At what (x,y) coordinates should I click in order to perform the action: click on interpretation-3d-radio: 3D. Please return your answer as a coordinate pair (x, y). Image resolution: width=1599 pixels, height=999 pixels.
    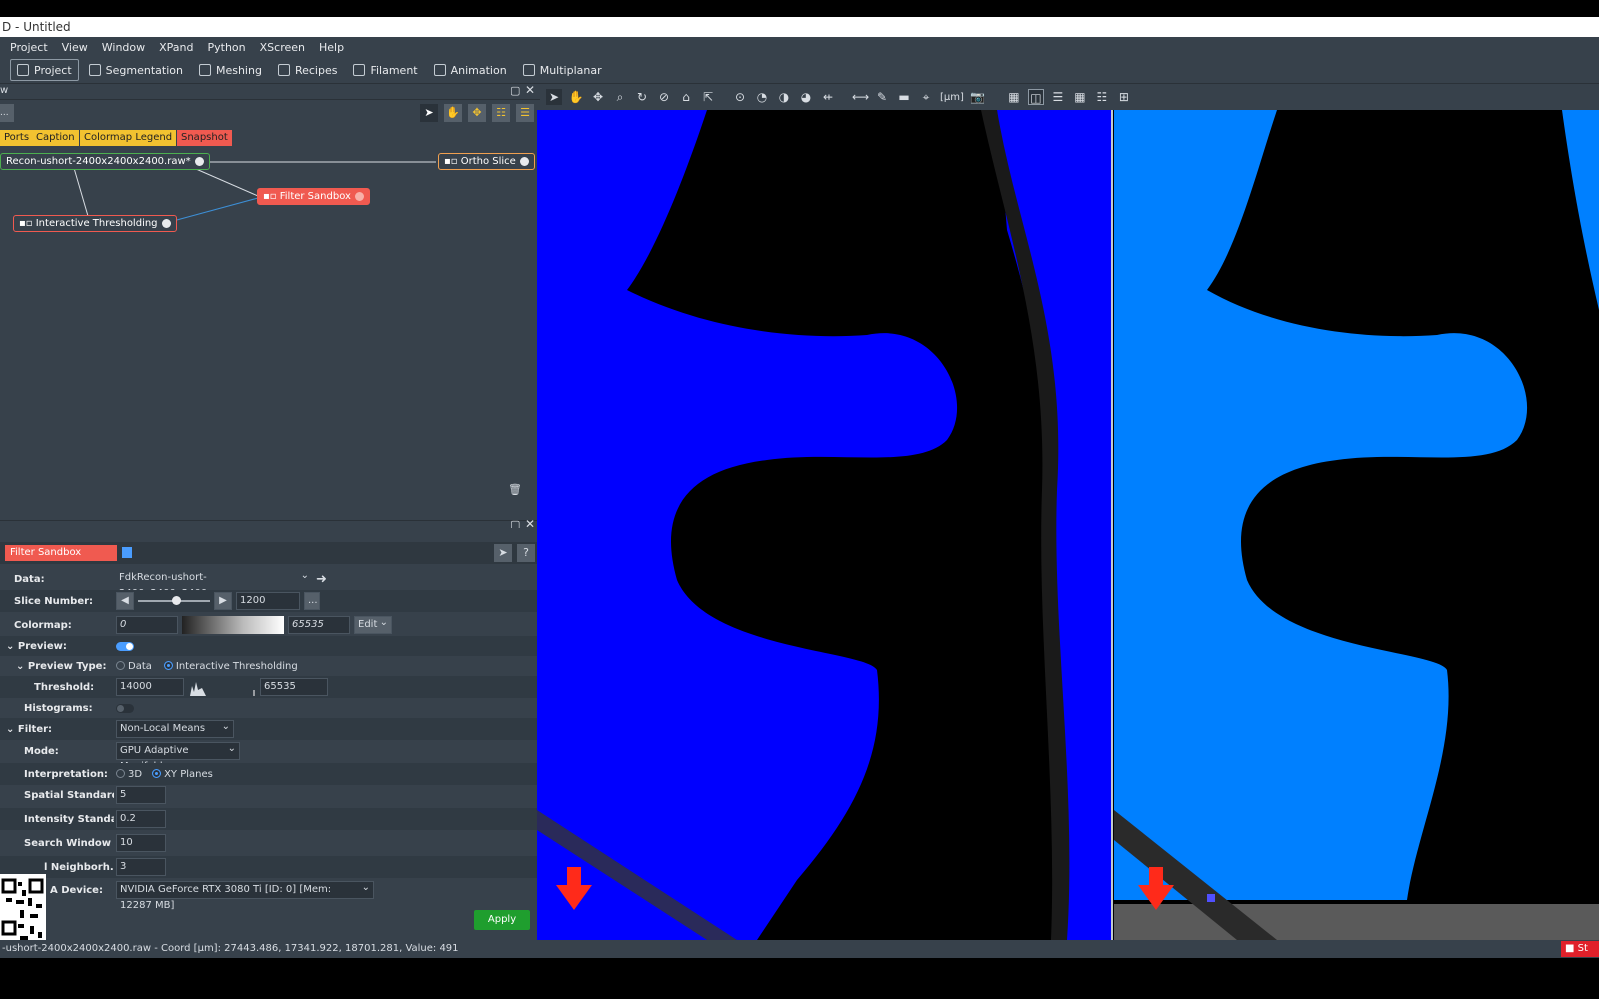
    Looking at the image, I should click on (129, 774).